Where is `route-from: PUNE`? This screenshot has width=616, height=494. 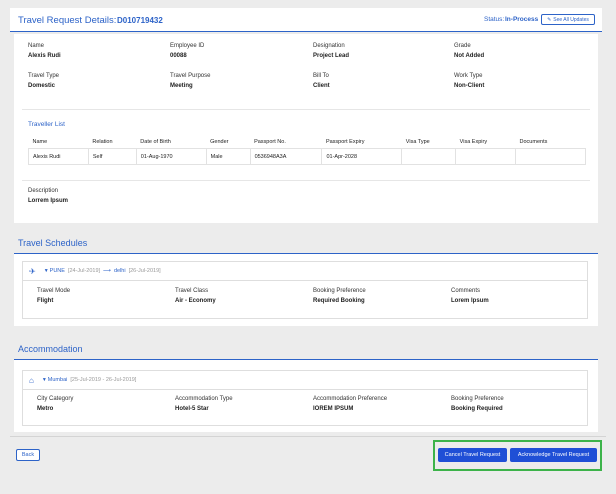 route-from: PUNE is located at coordinates (57, 271).